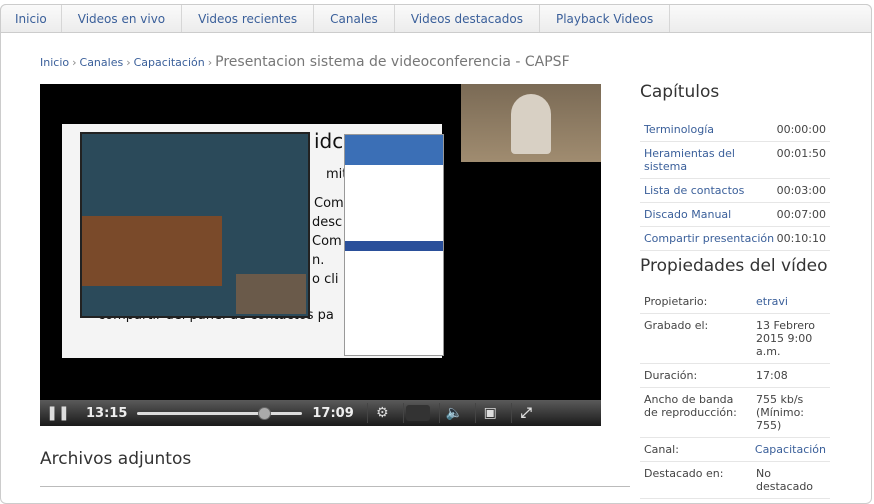  Describe the element at coordinates (735, 376) in the screenshot. I see `property-row: Duración: 17:08` at that location.